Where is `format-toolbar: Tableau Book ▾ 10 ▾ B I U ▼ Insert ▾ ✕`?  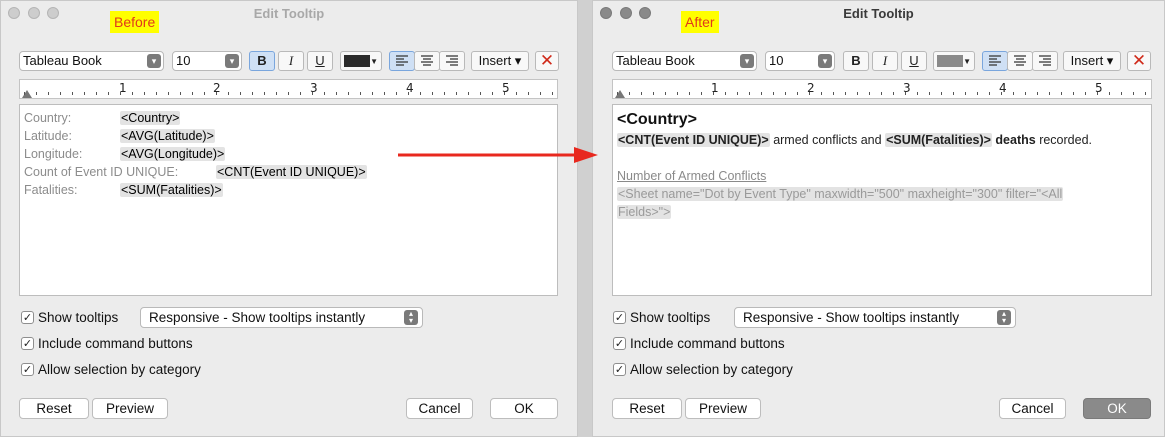
format-toolbar: Tableau Book ▾ 10 ▾ B I U ▼ Insert ▾ ✕ is located at coordinates (289, 62).